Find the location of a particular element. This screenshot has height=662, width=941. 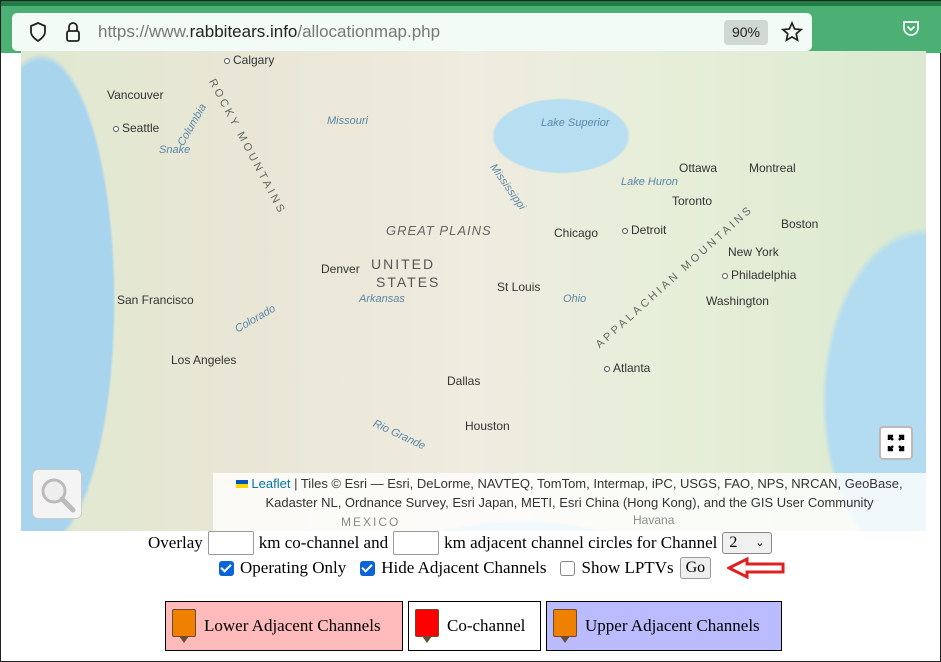

legend-label: Co-channel is located at coordinates (486, 625).